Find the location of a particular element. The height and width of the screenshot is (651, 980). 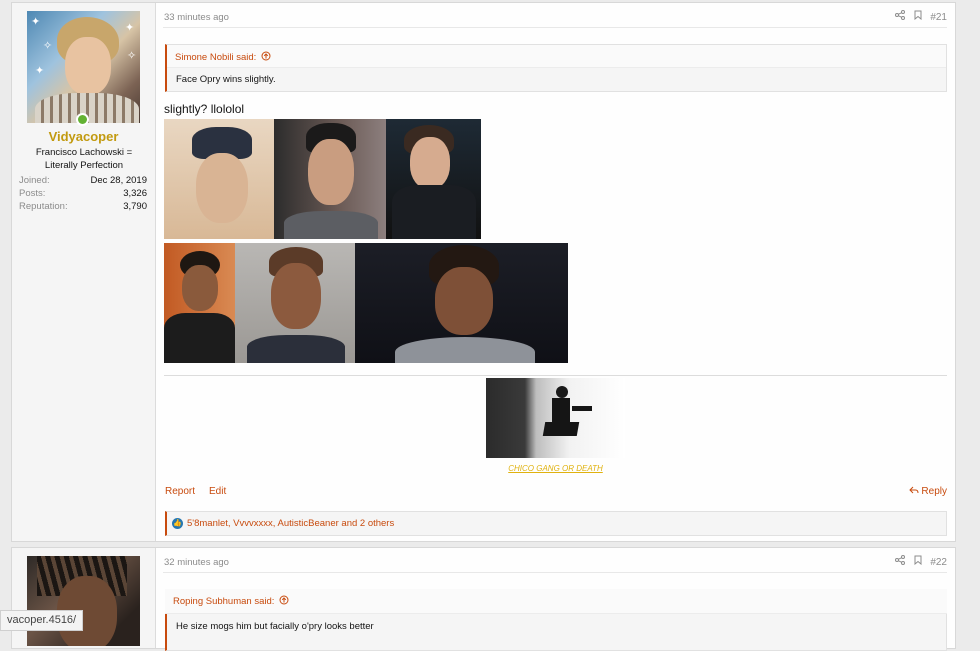

reply-button: Reply is located at coordinates (927, 491).